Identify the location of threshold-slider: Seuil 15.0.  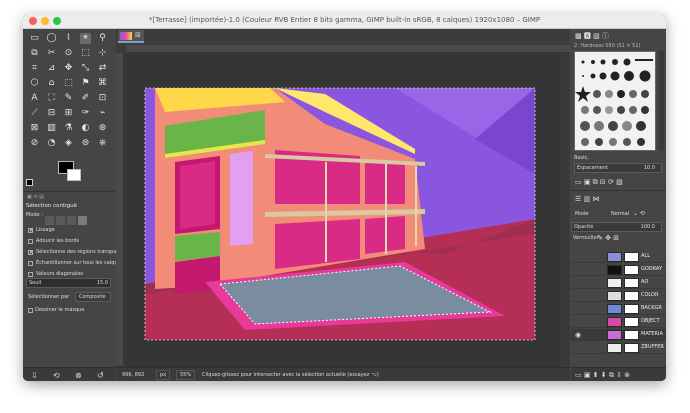
(68, 283).